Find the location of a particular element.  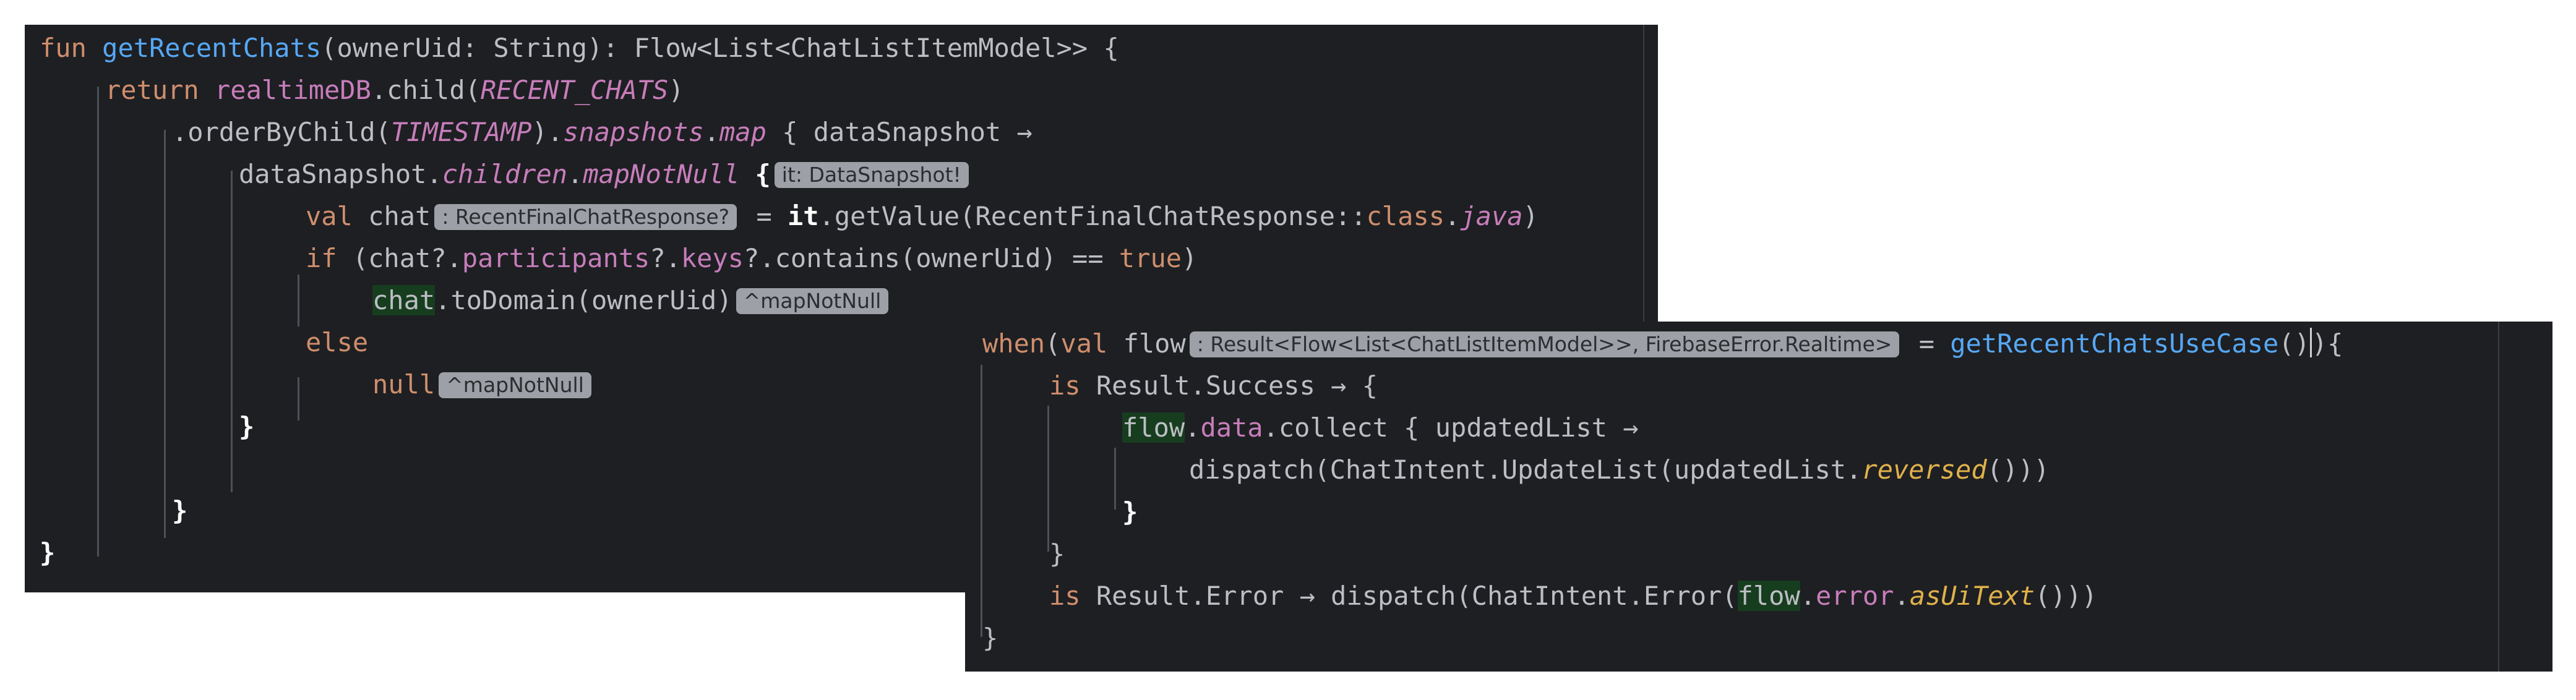

code-text: .child( is located at coordinates (426, 90).